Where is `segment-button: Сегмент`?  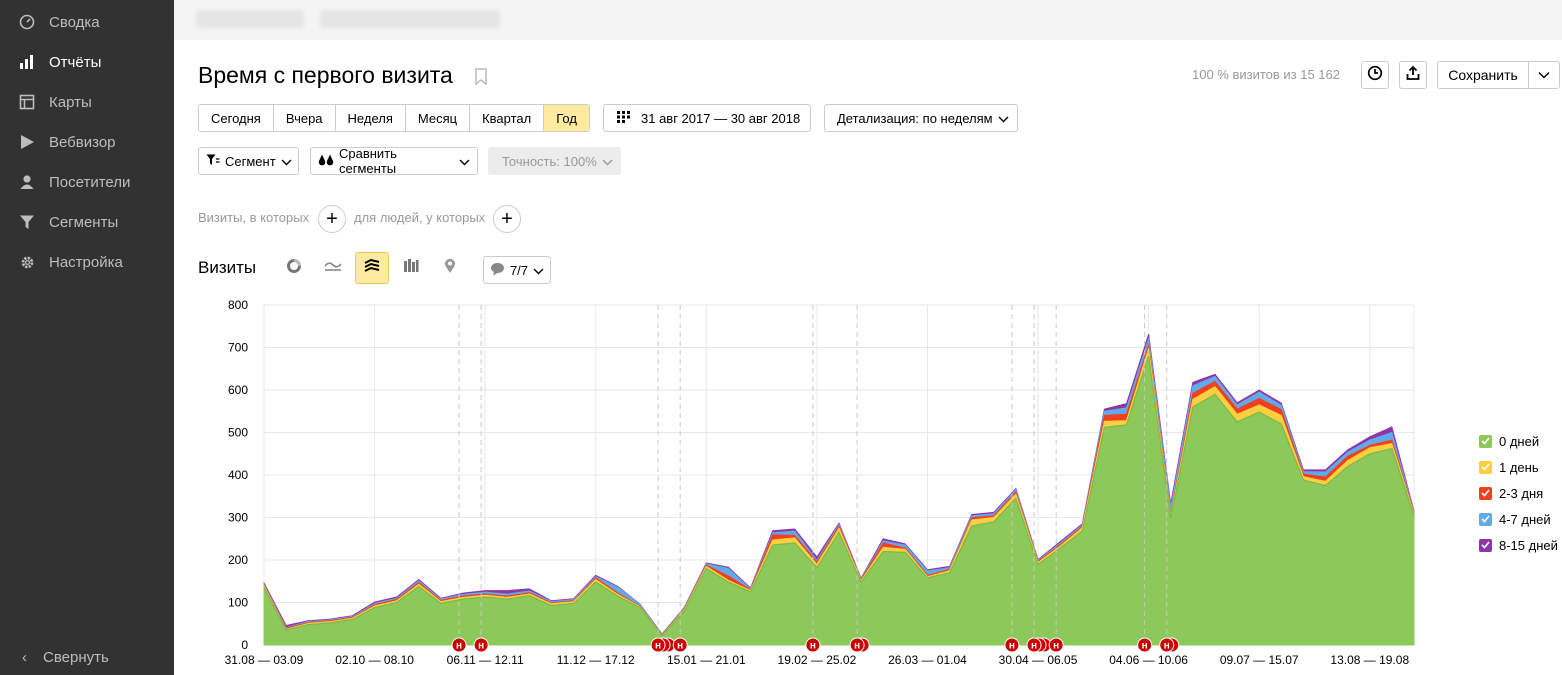
segment-button: Сегмент is located at coordinates (248, 161).